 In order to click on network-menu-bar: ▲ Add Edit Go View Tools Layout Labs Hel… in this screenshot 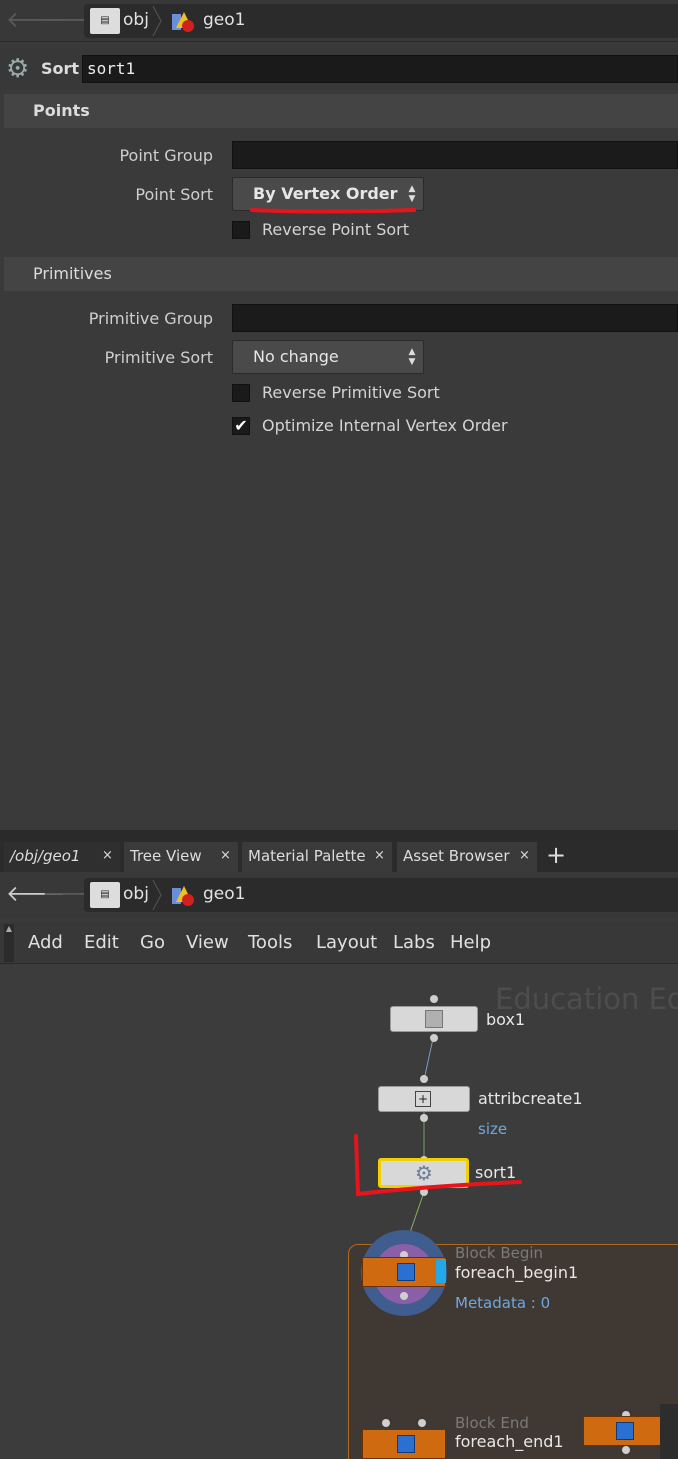, I will do `click(339, 943)`.